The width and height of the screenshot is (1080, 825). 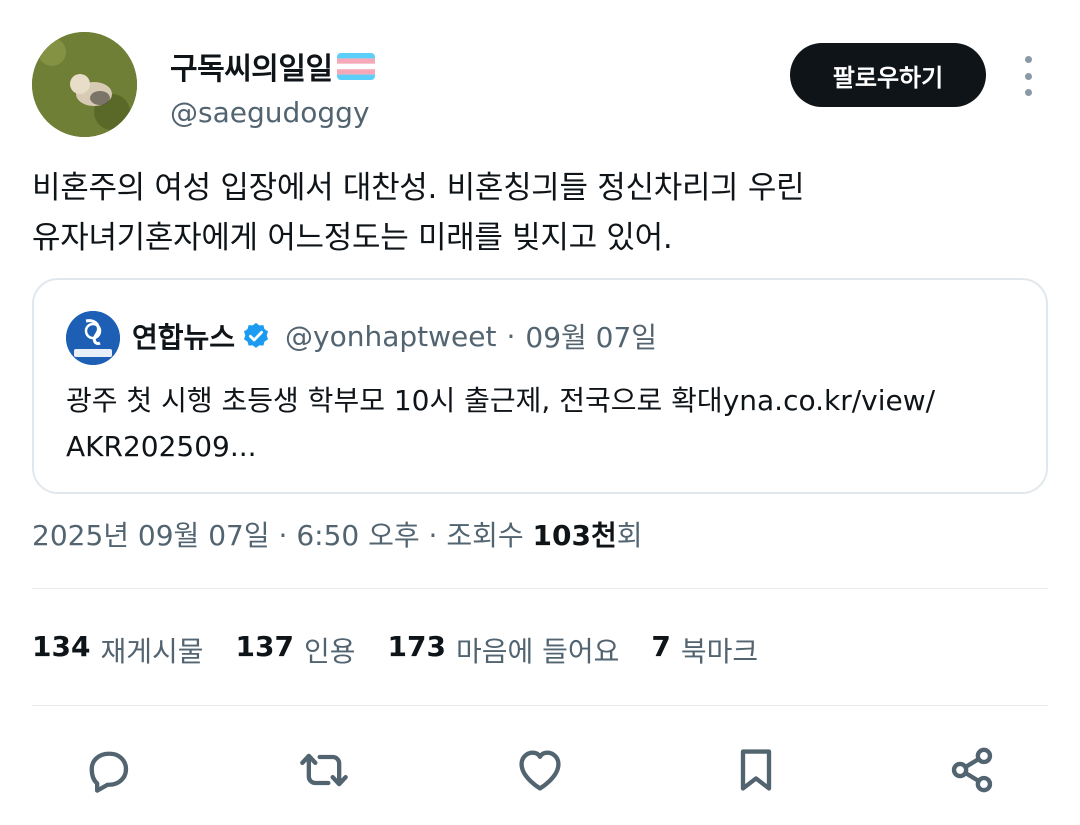 I want to click on engagement-stats: 134 재게시물 137 인용 173 마음에 들어요 7 북마크, so click(x=411, y=650).